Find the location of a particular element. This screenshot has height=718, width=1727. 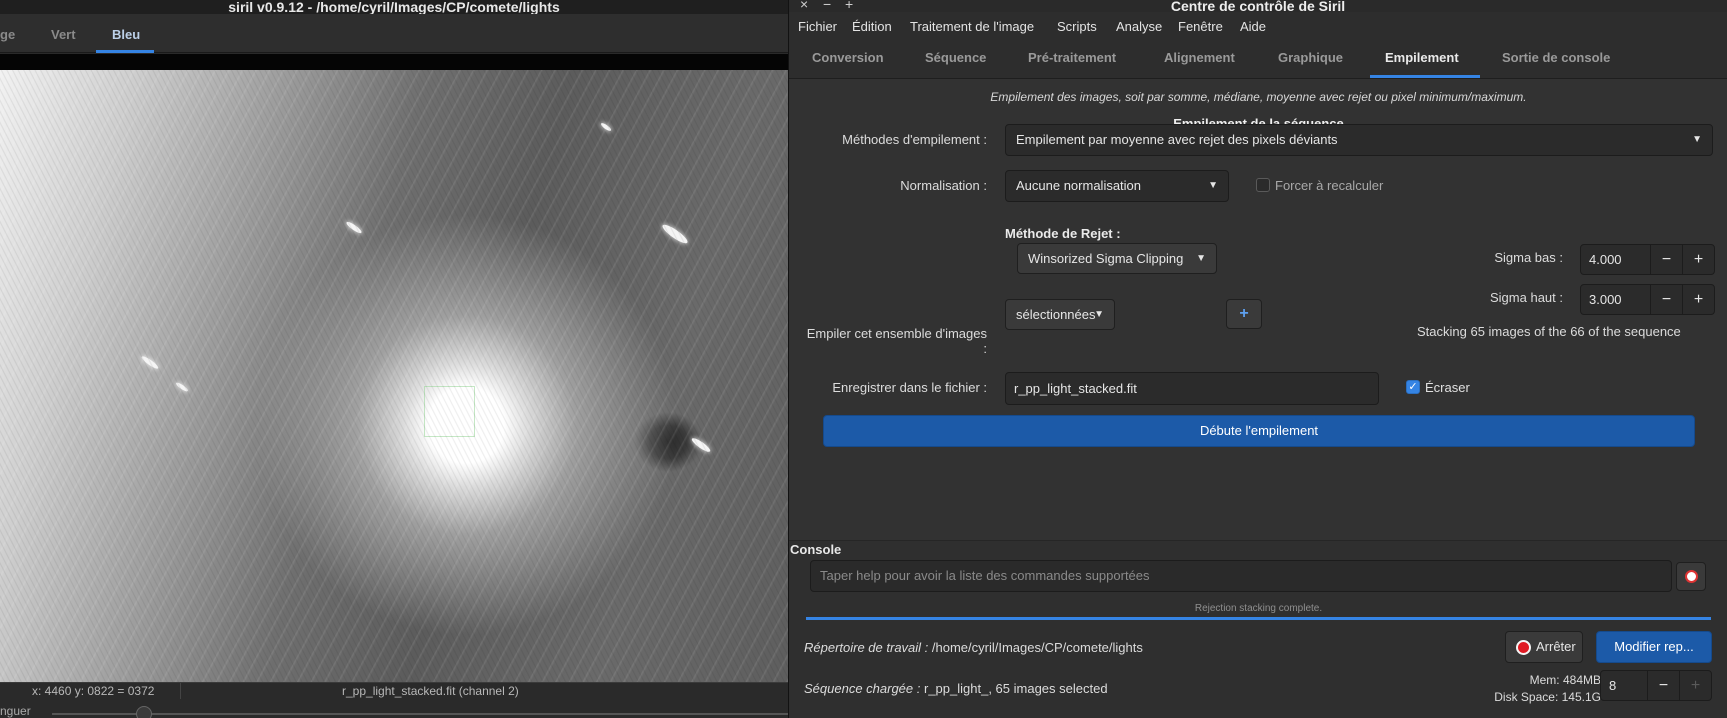

memory-usage: Mem: 484MB is located at coordinates (1565, 680).